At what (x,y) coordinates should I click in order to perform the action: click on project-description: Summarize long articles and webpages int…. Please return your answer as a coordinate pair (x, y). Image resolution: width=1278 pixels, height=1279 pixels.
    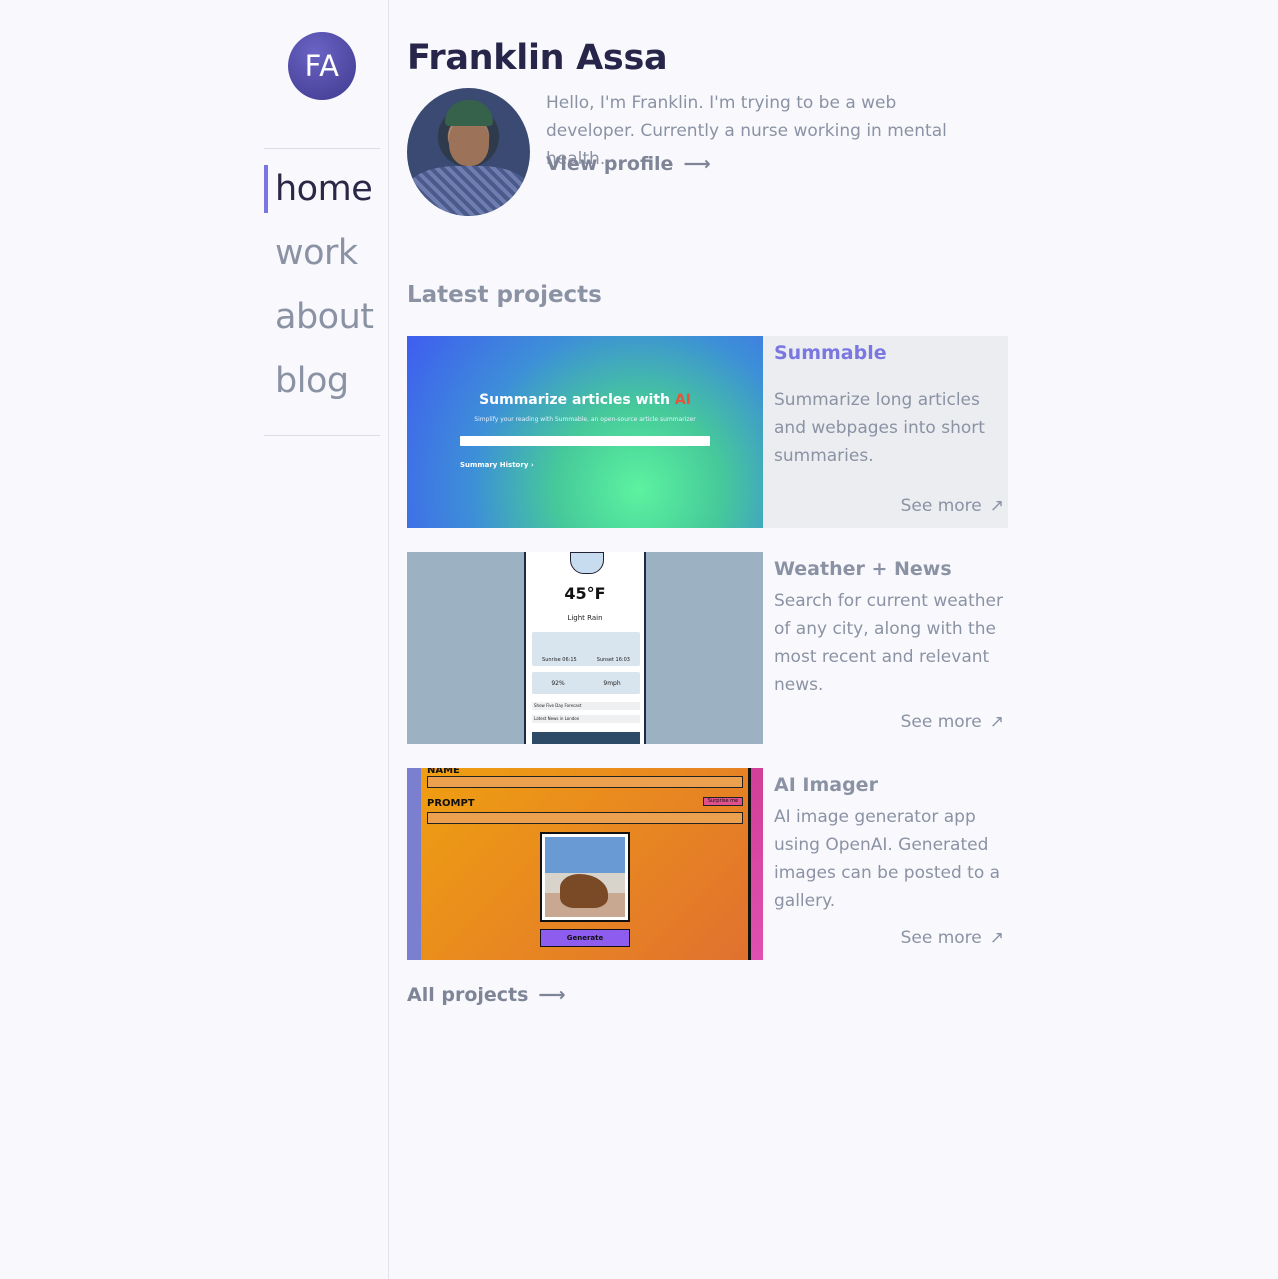
    Looking at the image, I should click on (879, 428).